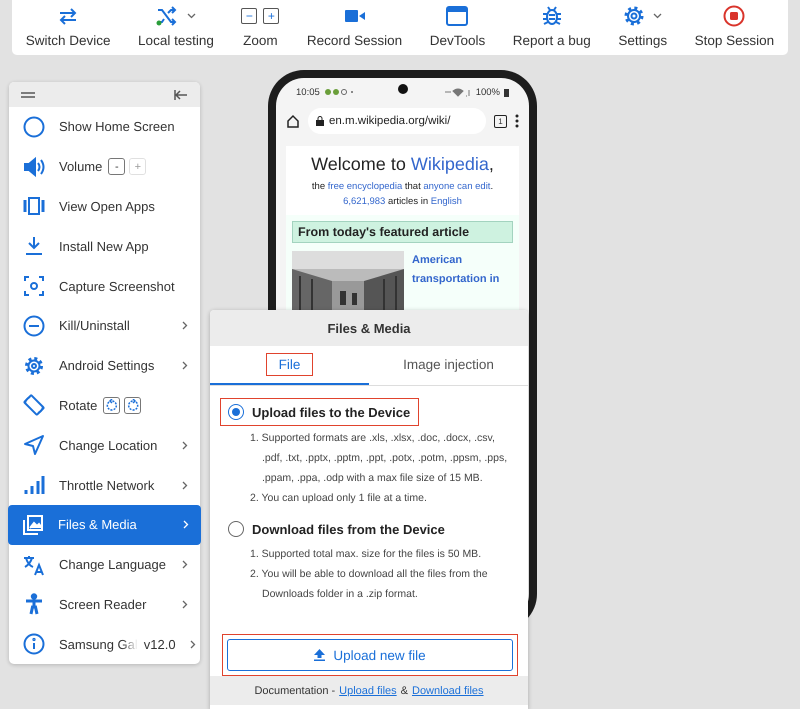 The height and width of the screenshot is (709, 800). What do you see at coordinates (446, 201) in the screenshot?
I see `wiki-link: English` at bounding box center [446, 201].